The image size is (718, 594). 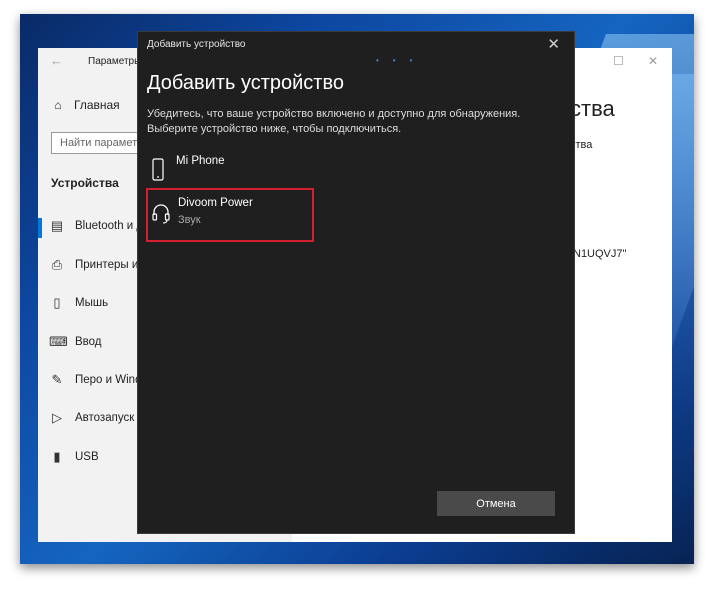 I want to click on cancel-button: Отмена, so click(x=496, y=503).